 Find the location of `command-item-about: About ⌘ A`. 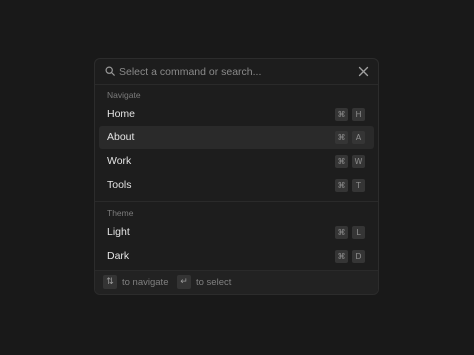

command-item-about: About ⌘ A is located at coordinates (236, 137).